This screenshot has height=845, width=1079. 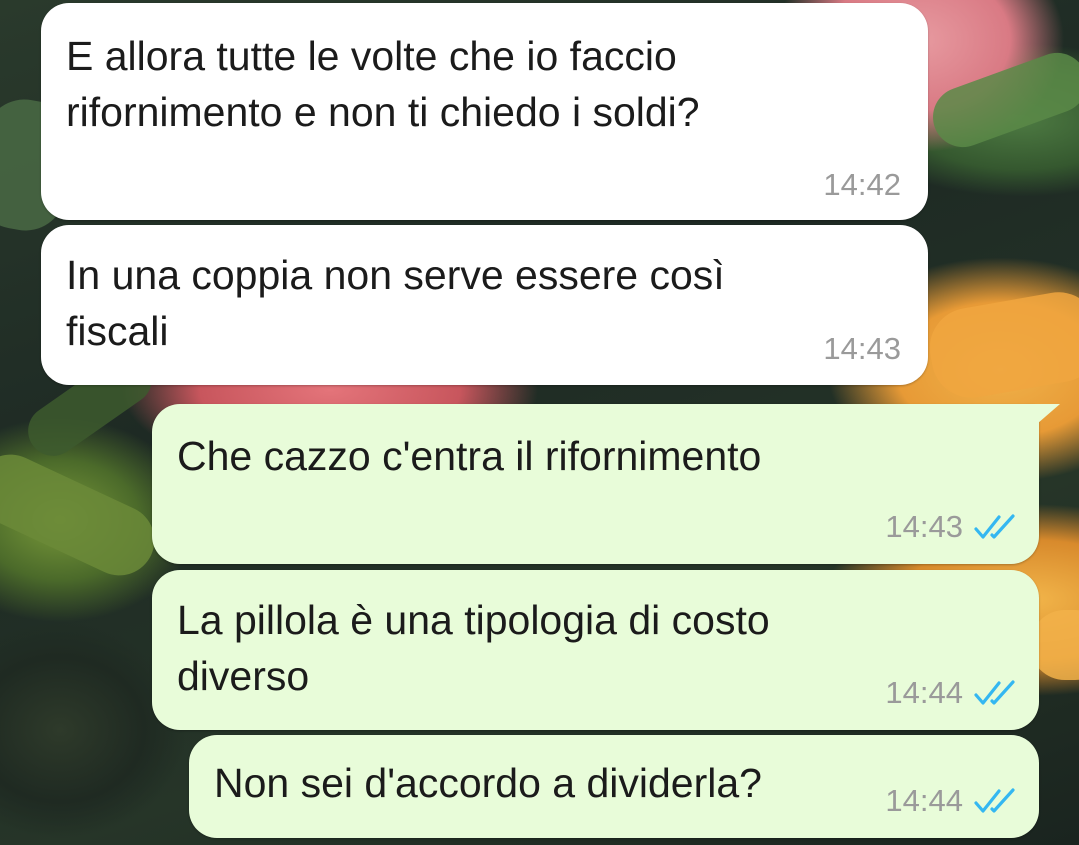 What do you see at coordinates (469, 456) in the screenshot?
I see `message-text: Che cazzo c'entra il rifornimento` at bounding box center [469, 456].